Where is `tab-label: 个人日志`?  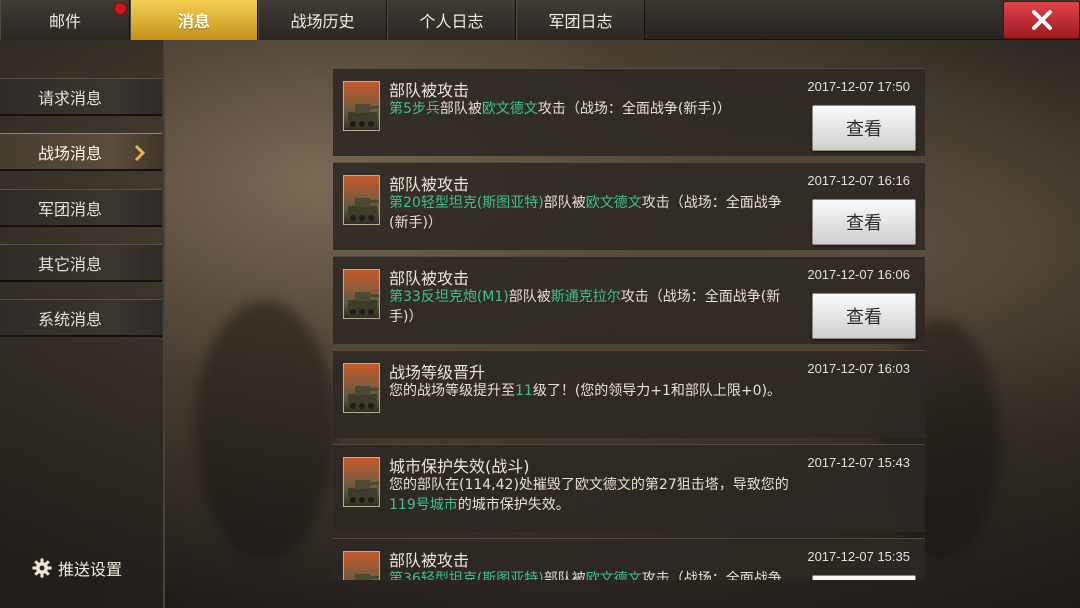
tab-label: 个人日志 is located at coordinates (451, 21).